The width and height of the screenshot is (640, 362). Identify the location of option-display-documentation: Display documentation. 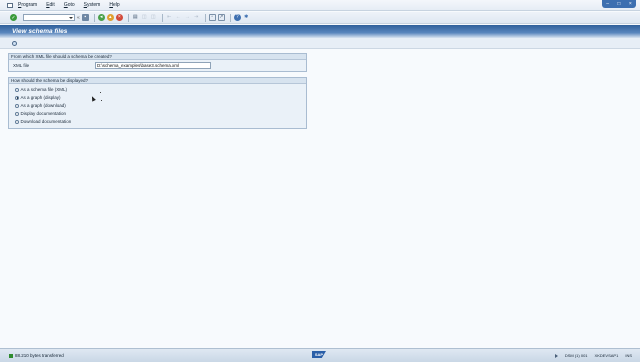
(40, 113).